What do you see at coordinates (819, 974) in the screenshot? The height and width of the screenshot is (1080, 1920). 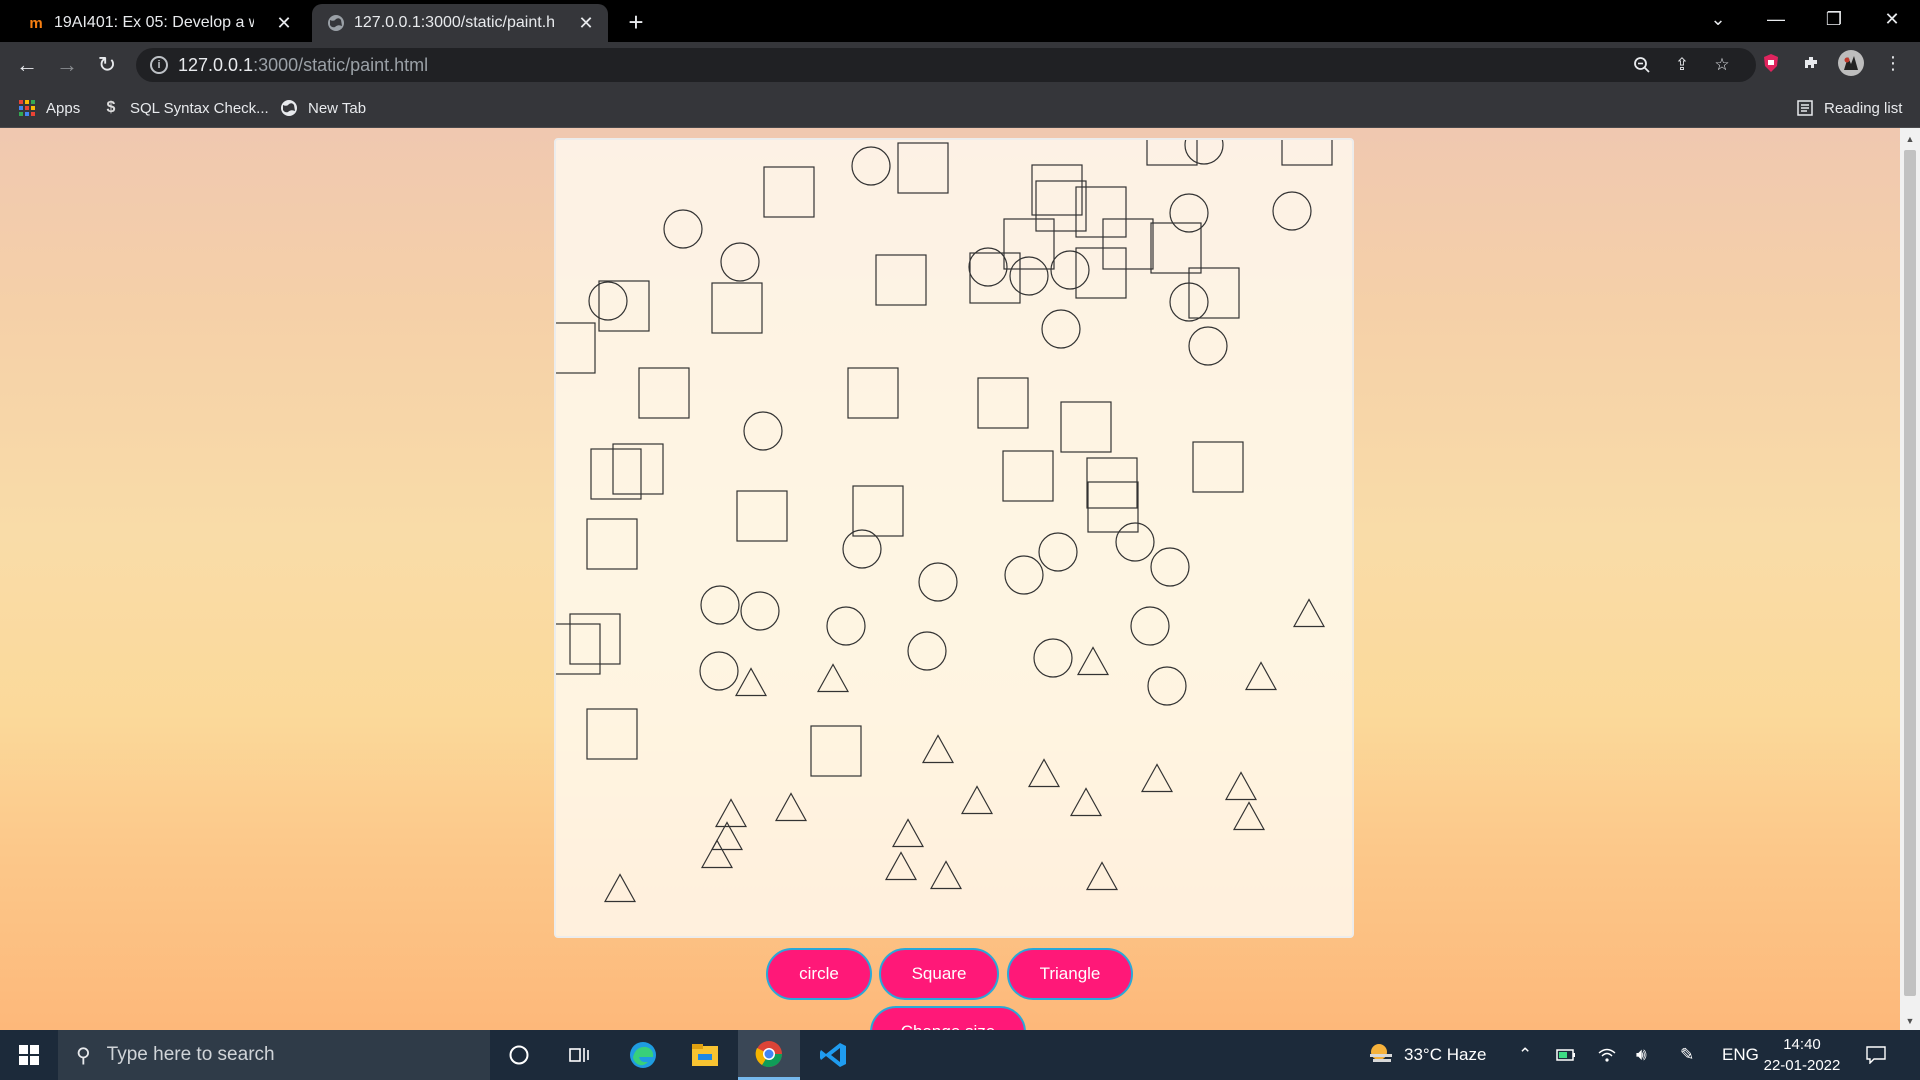 I see `circle-button: circle` at bounding box center [819, 974].